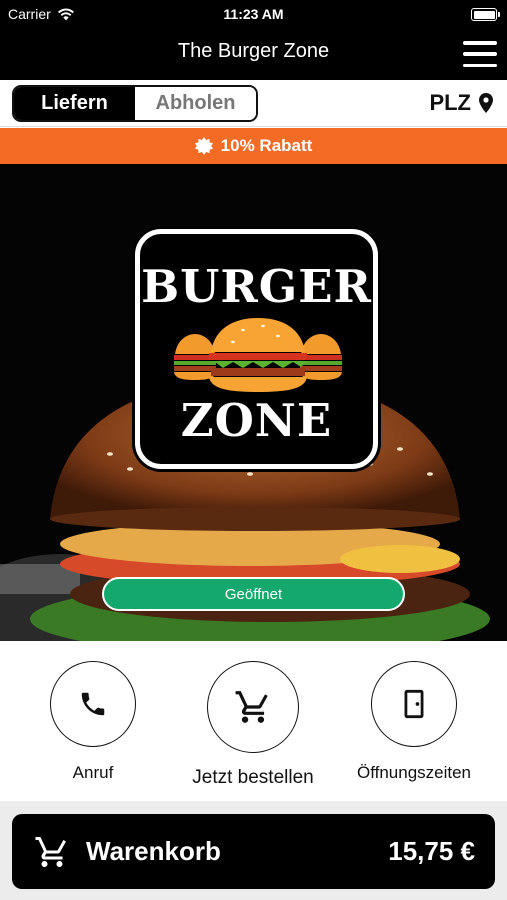  I want to click on tab-delivery: Liefern, so click(74, 103).